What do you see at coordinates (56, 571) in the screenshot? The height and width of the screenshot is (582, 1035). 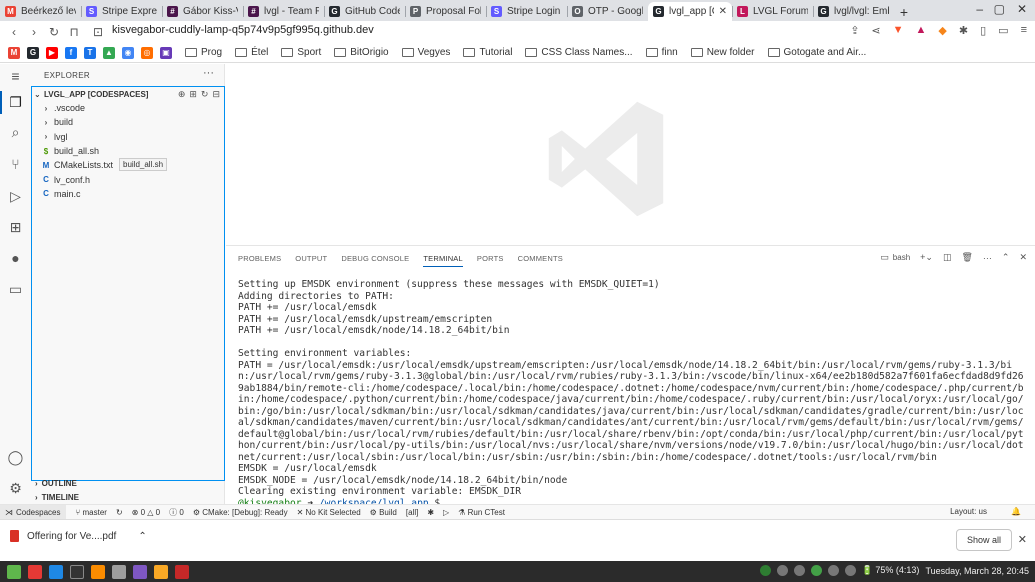 I see `skype-icon` at bounding box center [56, 571].